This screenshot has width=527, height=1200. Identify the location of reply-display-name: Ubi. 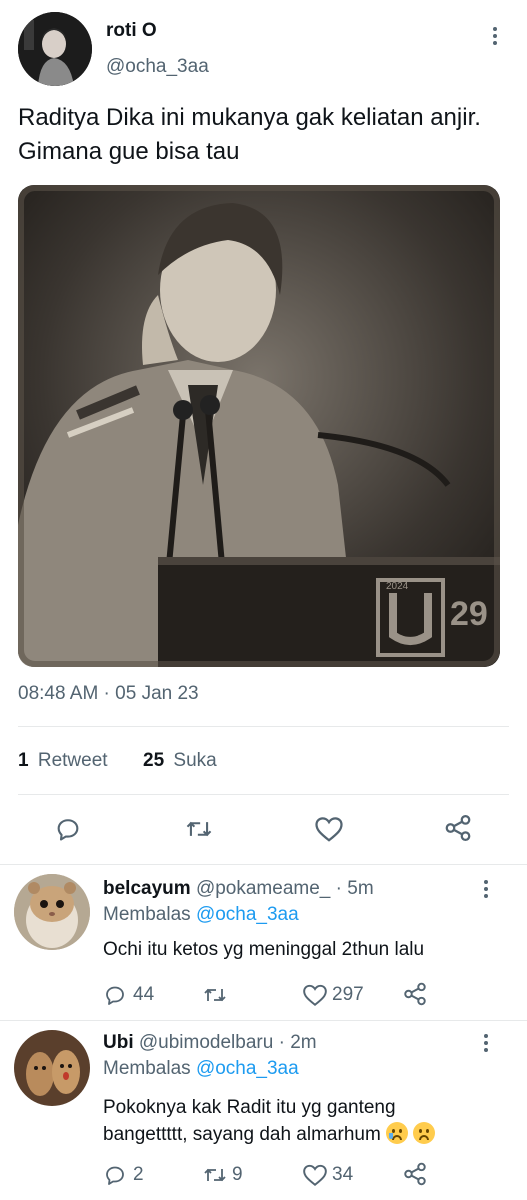
(118, 1042).